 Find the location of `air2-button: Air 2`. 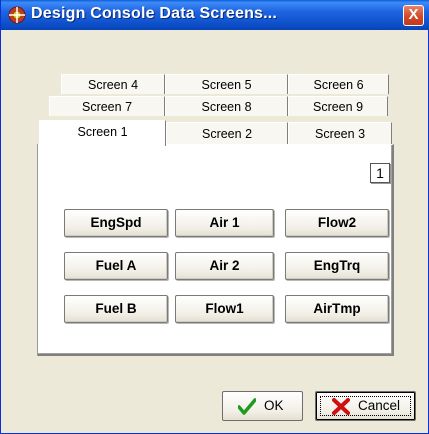

air2-button: Air 2 is located at coordinates (224, 266).